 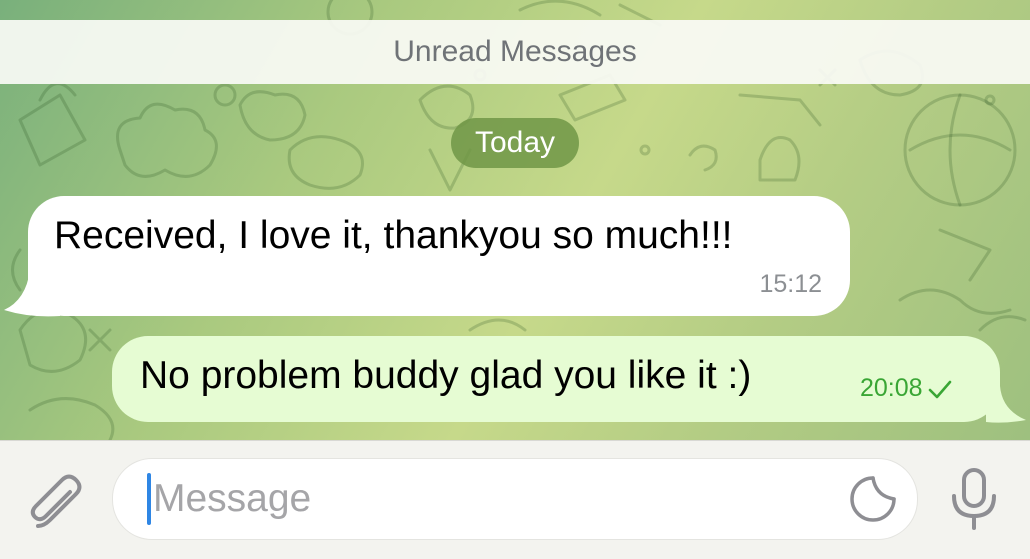 What do you see at coordinates (232, 498) in the screenshot?
I see `message-placeholder: Message` at bounding box center [232, 498].